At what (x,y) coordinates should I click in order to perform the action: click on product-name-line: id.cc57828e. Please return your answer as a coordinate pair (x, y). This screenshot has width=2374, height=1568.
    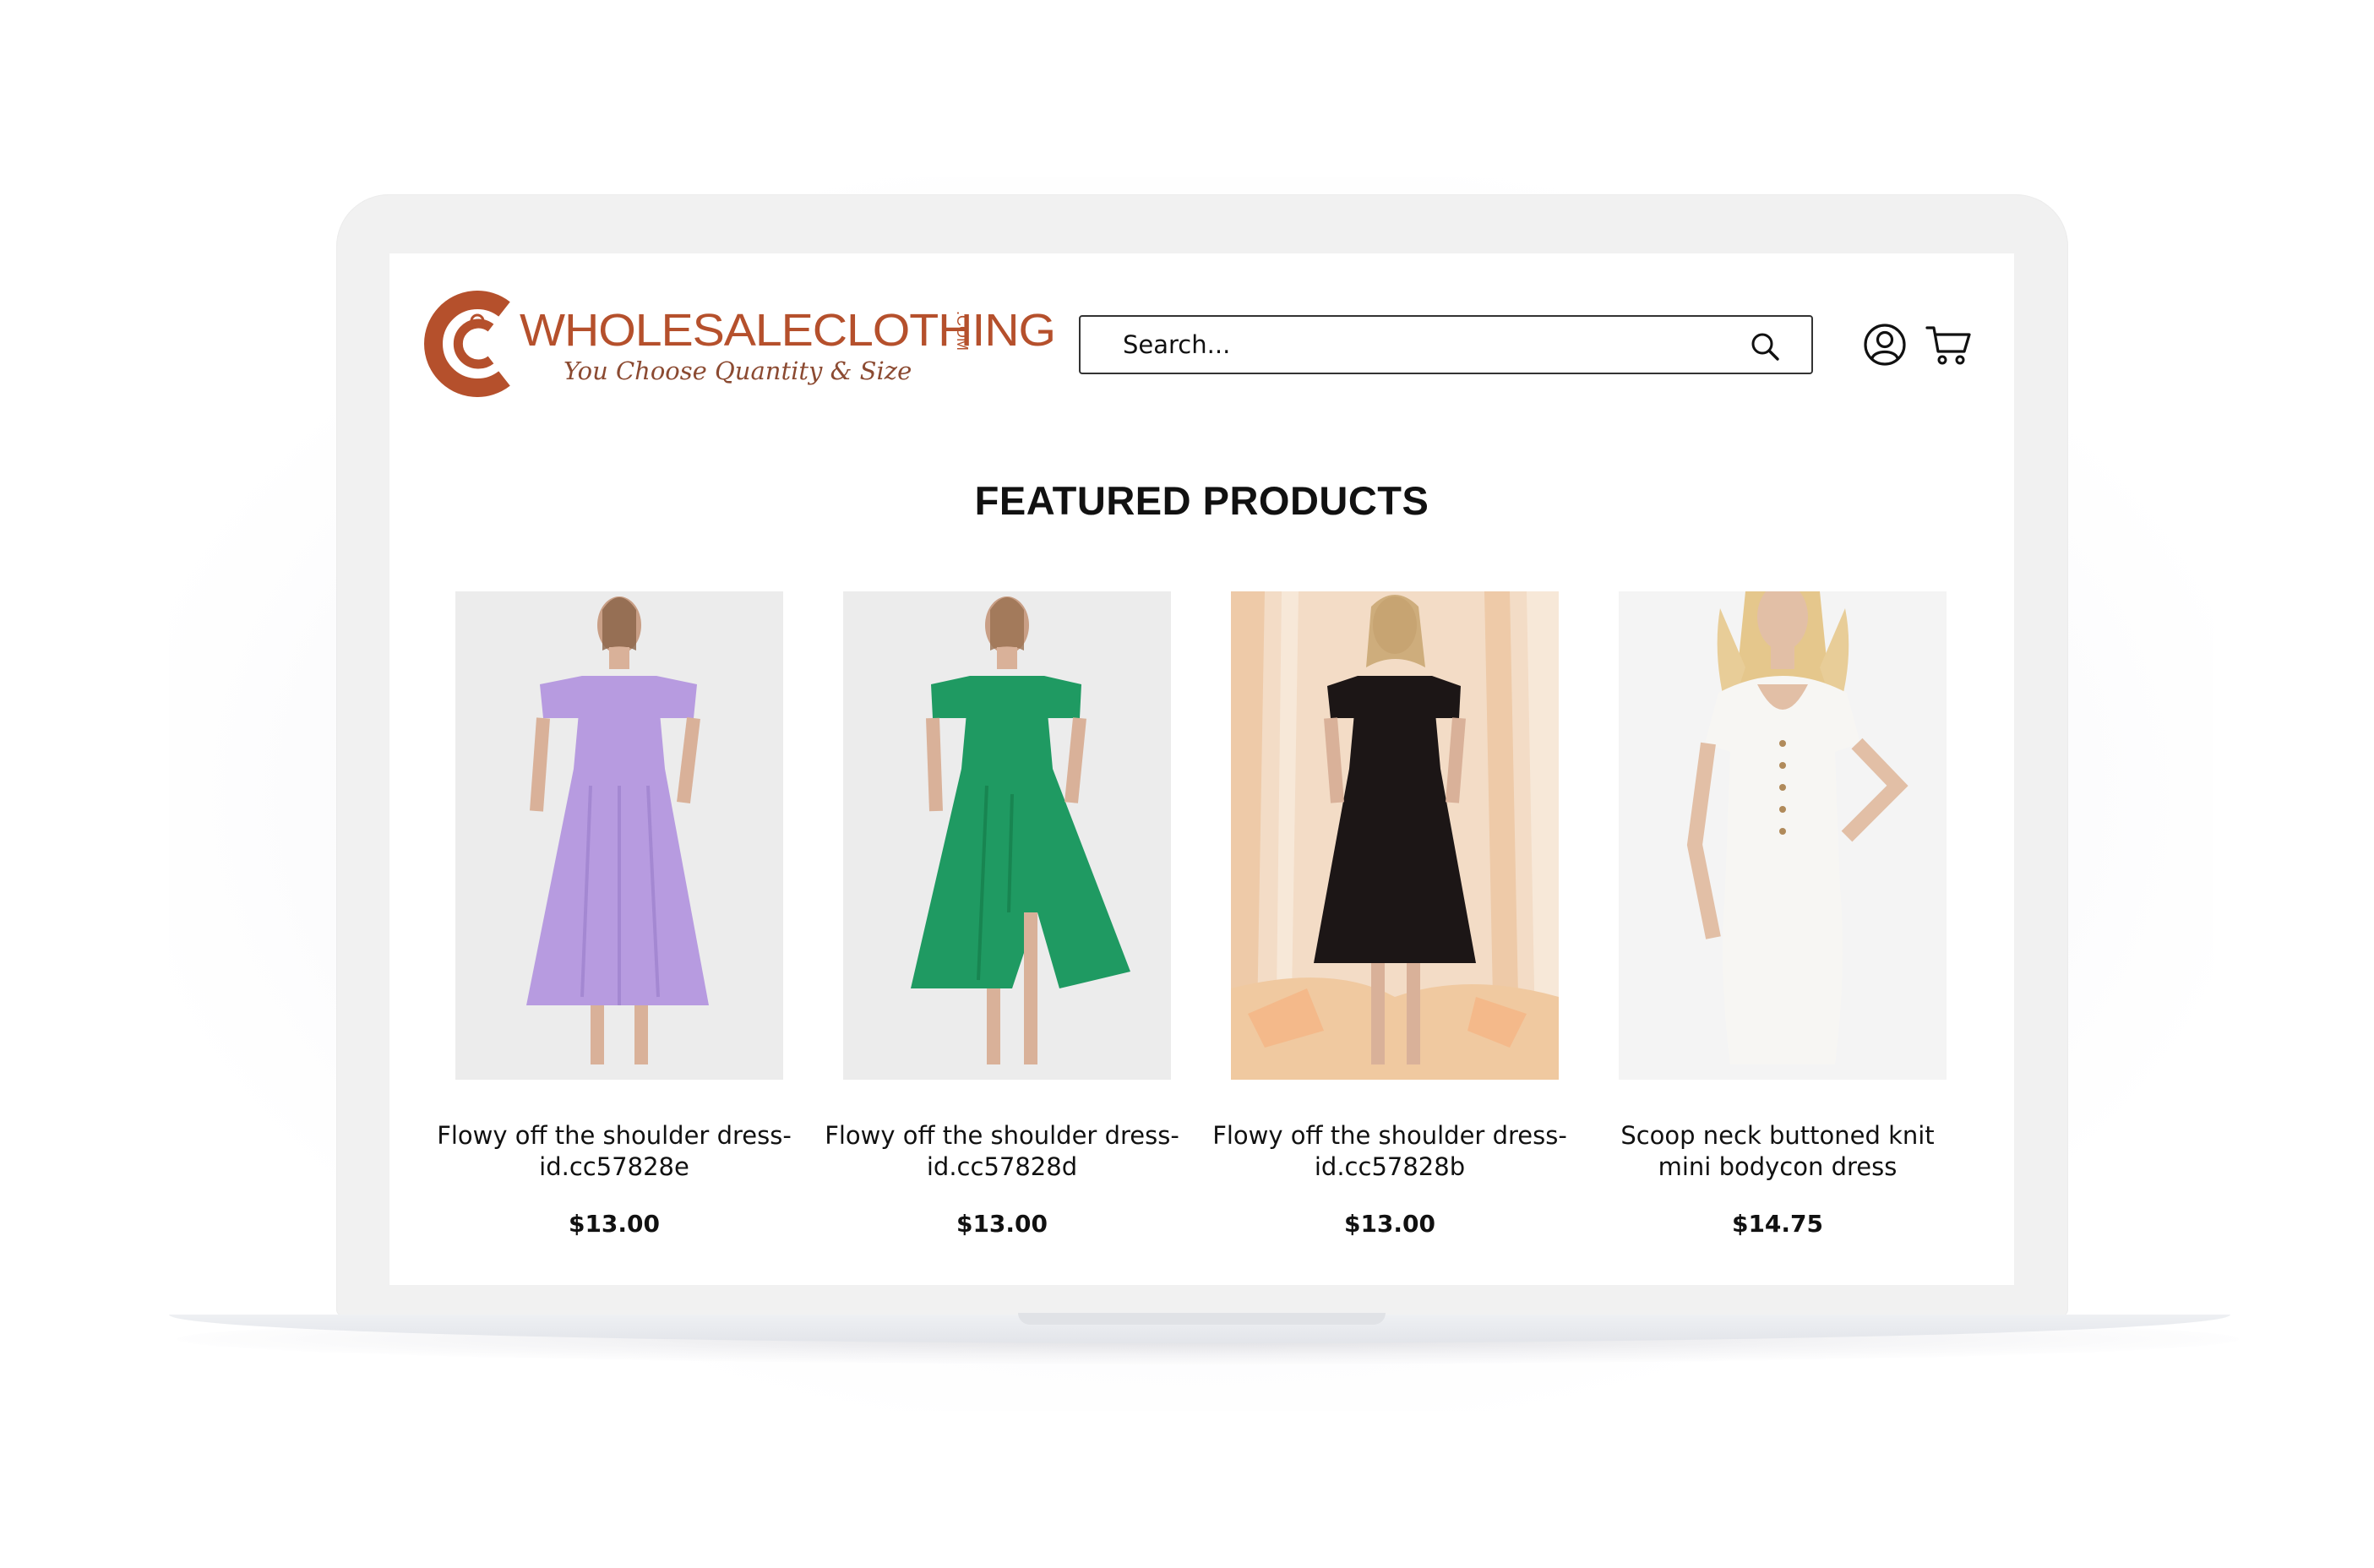
    Looking at the image, I should click on (614, 1166).